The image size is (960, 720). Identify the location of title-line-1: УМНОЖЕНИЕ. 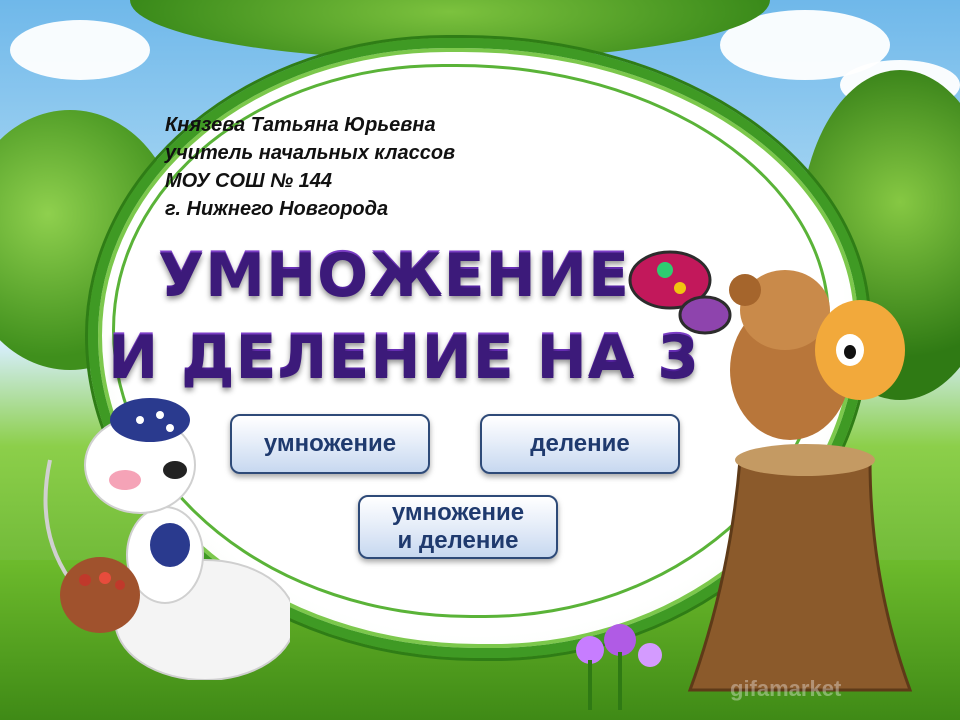
(394, 274).